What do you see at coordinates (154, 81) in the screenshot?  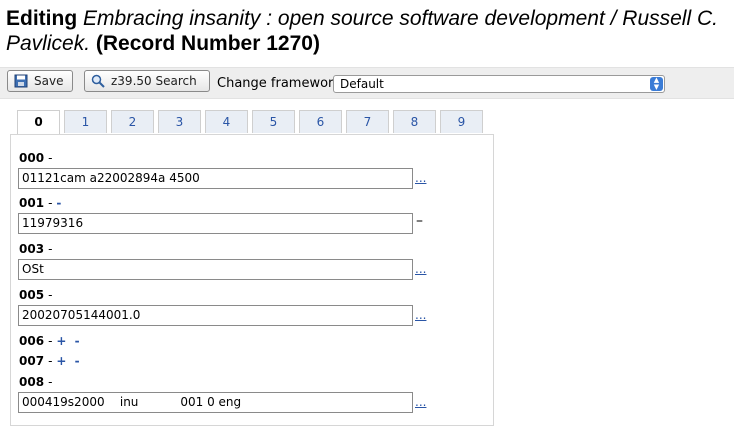 I see `search-label: z39.50 Search` at bounding box center [154, 81].